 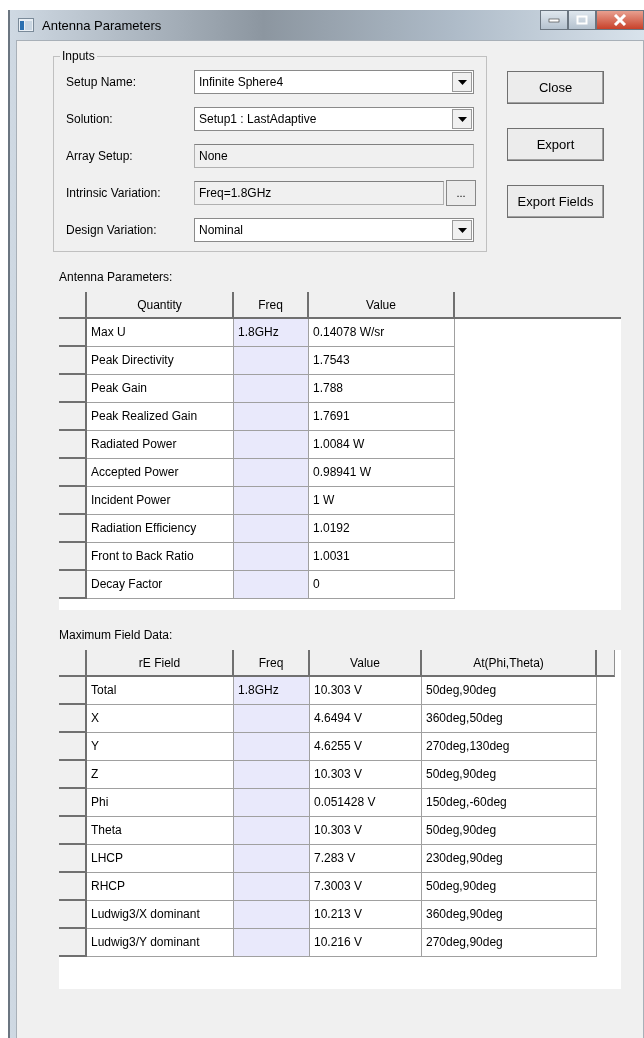 What do you see at coordinates (100, 156) in the screenshot?
I see `field-label: Array Setup:` at bounding box center [100, 156].